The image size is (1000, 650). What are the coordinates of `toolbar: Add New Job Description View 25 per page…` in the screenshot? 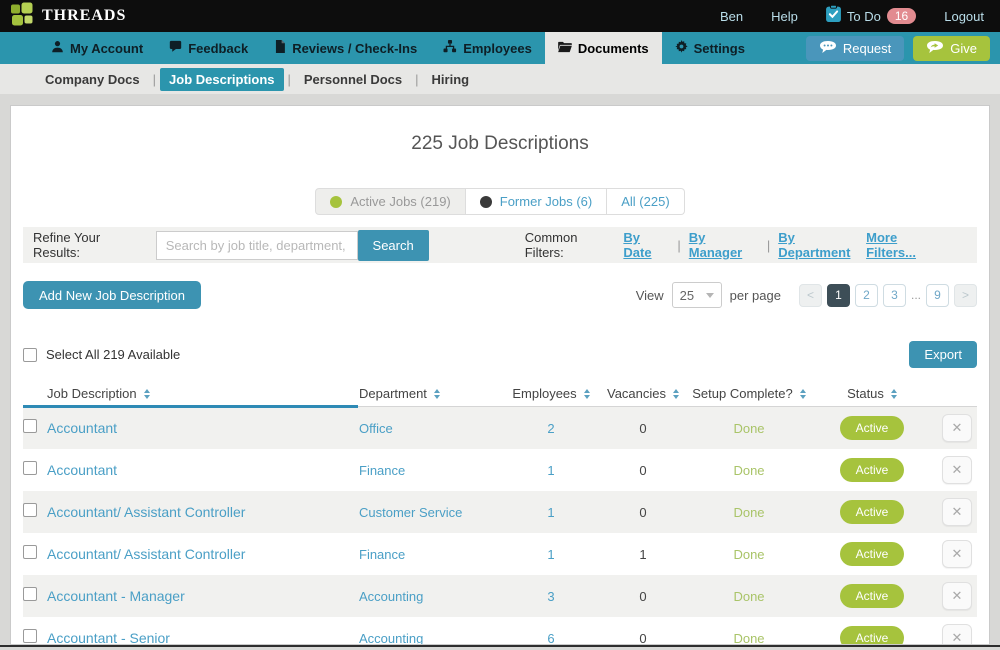 It's located at (500, 295).